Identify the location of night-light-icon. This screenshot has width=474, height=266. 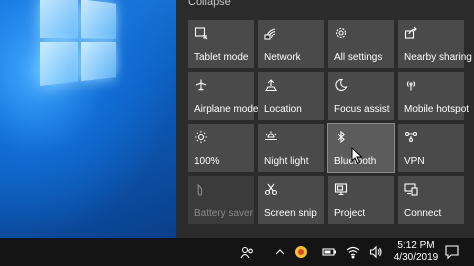
(271, 137).